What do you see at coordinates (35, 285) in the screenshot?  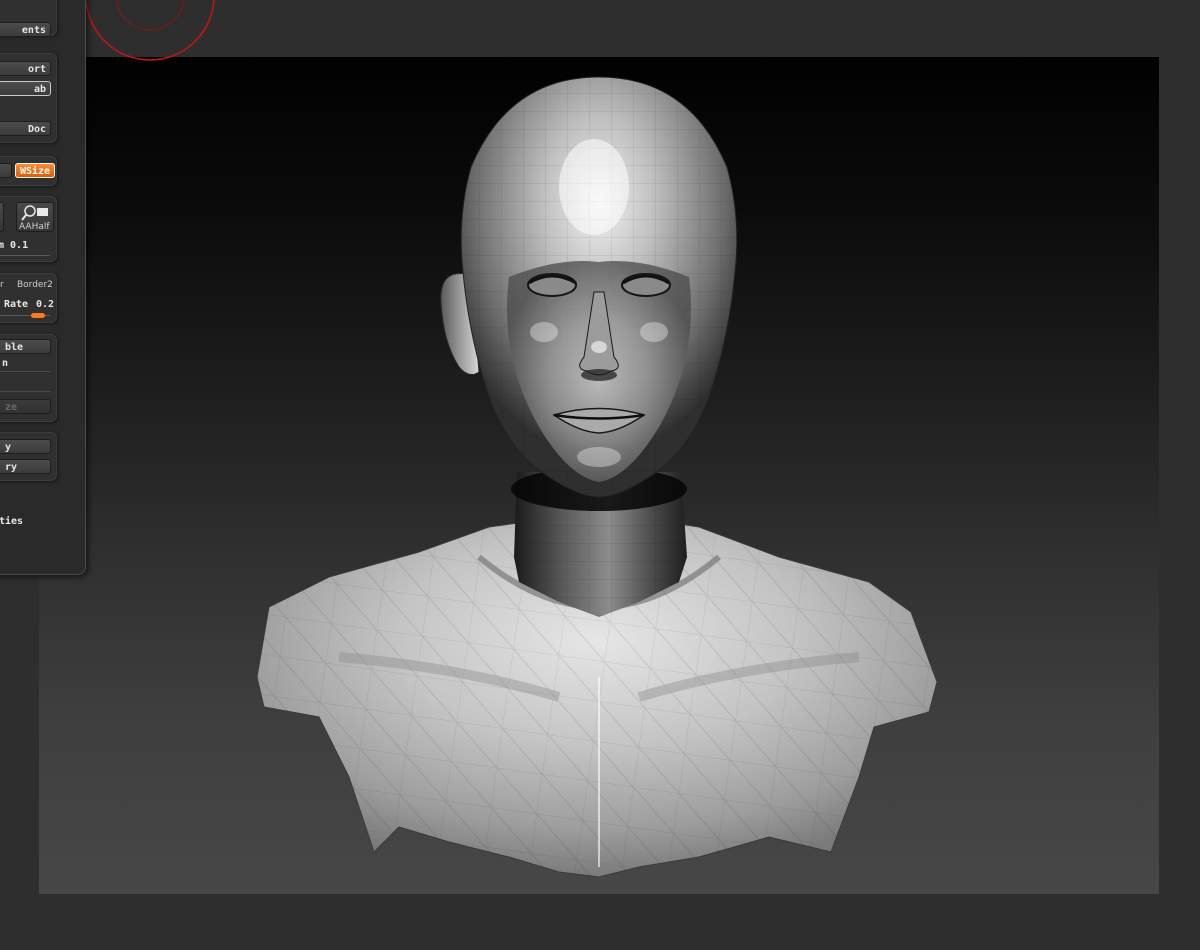 I see `border2-label: Border2` at bounding box center [35, 285].